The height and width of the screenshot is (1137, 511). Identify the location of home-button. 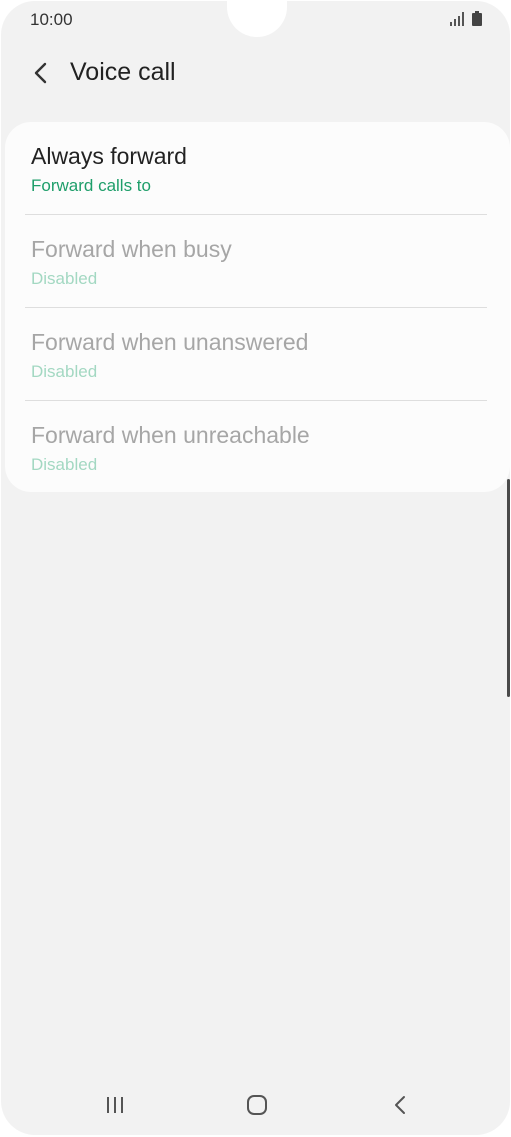
(257, 1105).